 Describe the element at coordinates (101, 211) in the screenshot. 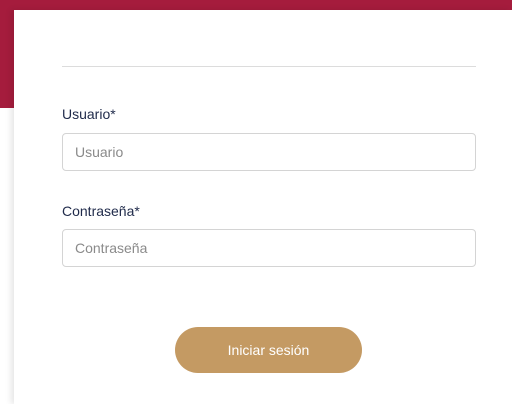

I see `password-label: Contraseña*` at that location.